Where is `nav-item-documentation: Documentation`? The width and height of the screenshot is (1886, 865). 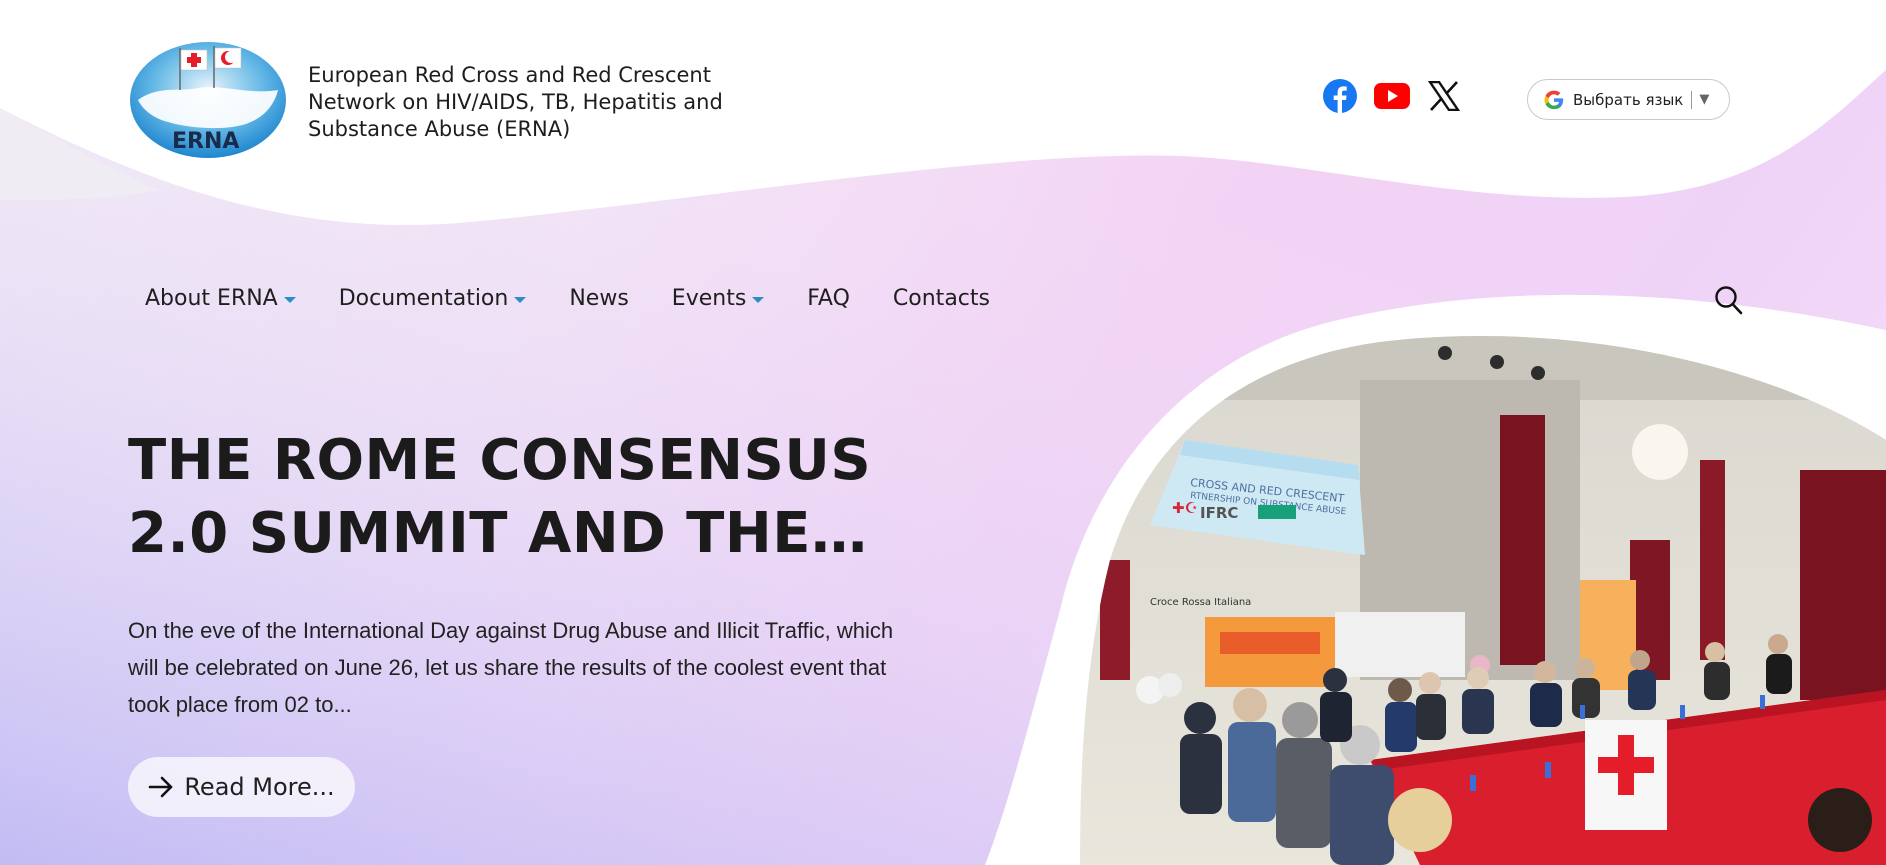
nav-item-documentation: Documentation is located at coordinates (433, 298).